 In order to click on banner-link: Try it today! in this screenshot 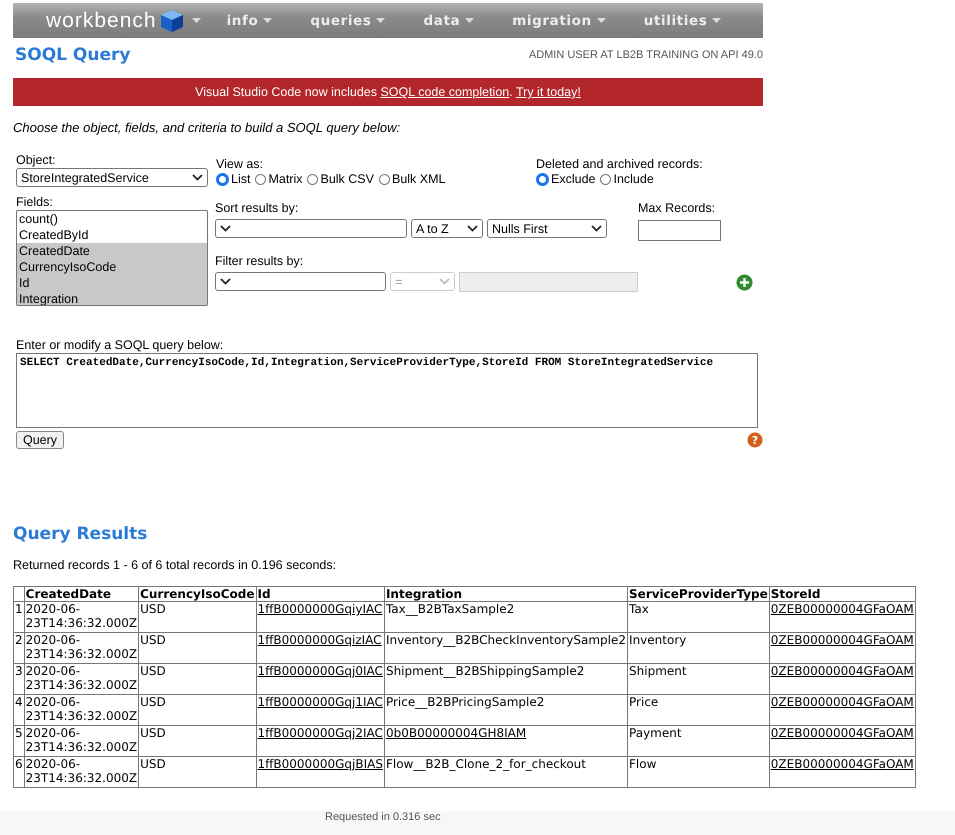, I will do `click(548, 92)`.